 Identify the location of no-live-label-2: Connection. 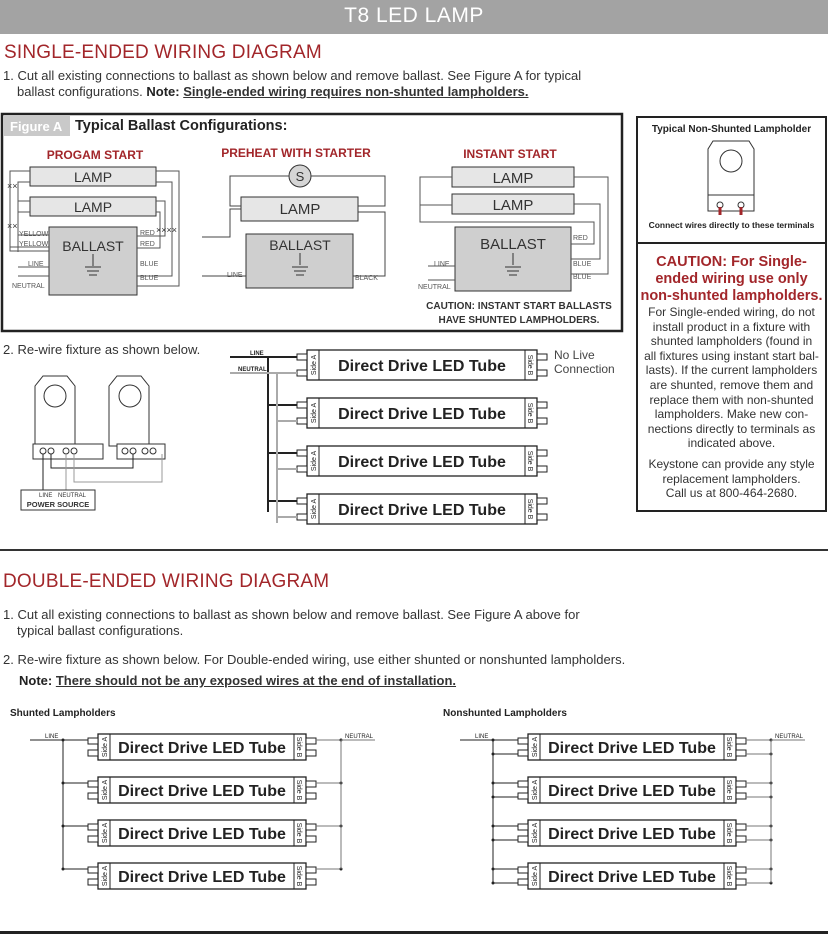
(584, 369).